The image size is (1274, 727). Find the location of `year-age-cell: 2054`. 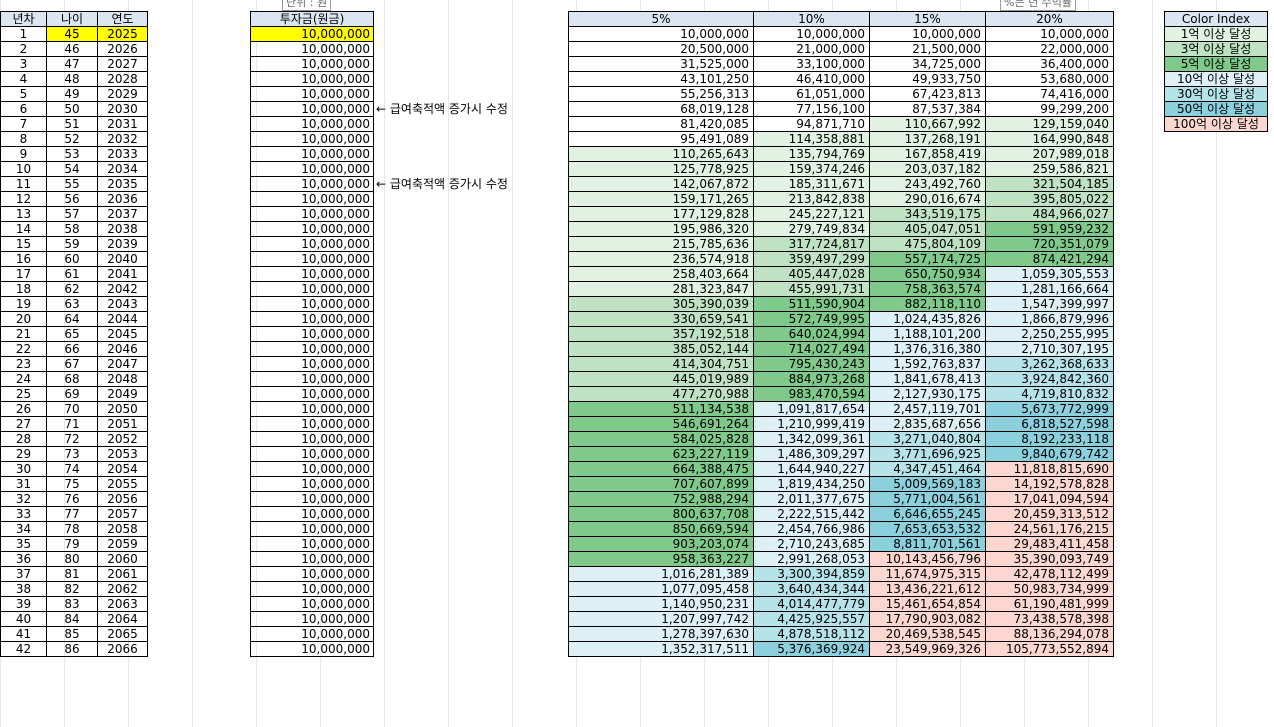

year-age-cell: 2054 is located at coordinates (122, 469).